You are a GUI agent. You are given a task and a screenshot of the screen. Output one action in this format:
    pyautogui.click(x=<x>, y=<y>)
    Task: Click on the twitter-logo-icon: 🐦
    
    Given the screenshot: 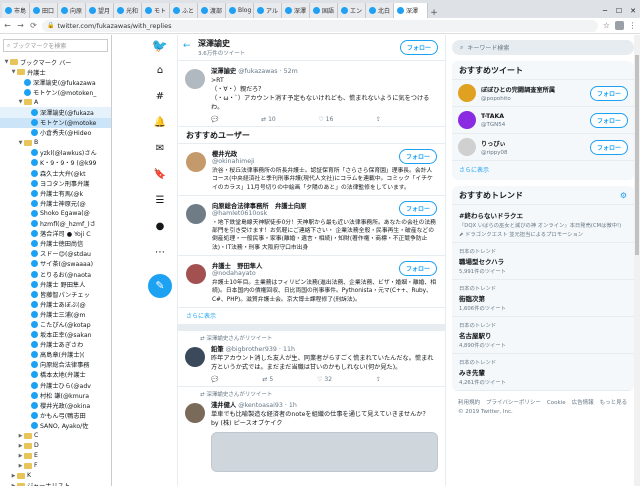 What is the action you would take?
    pyautogui.click(x=160, y=46)
    